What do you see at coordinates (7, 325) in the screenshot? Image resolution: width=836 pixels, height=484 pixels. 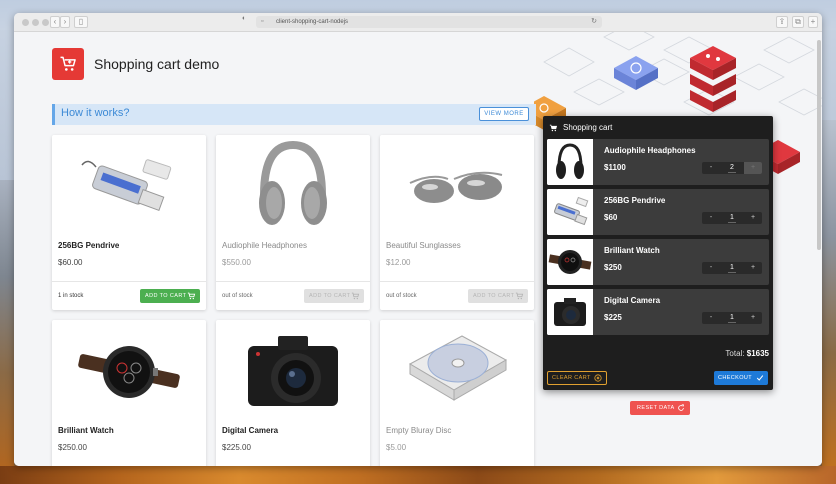 I see `desktop-wallpaper-left` at bounding box center [7, 325].